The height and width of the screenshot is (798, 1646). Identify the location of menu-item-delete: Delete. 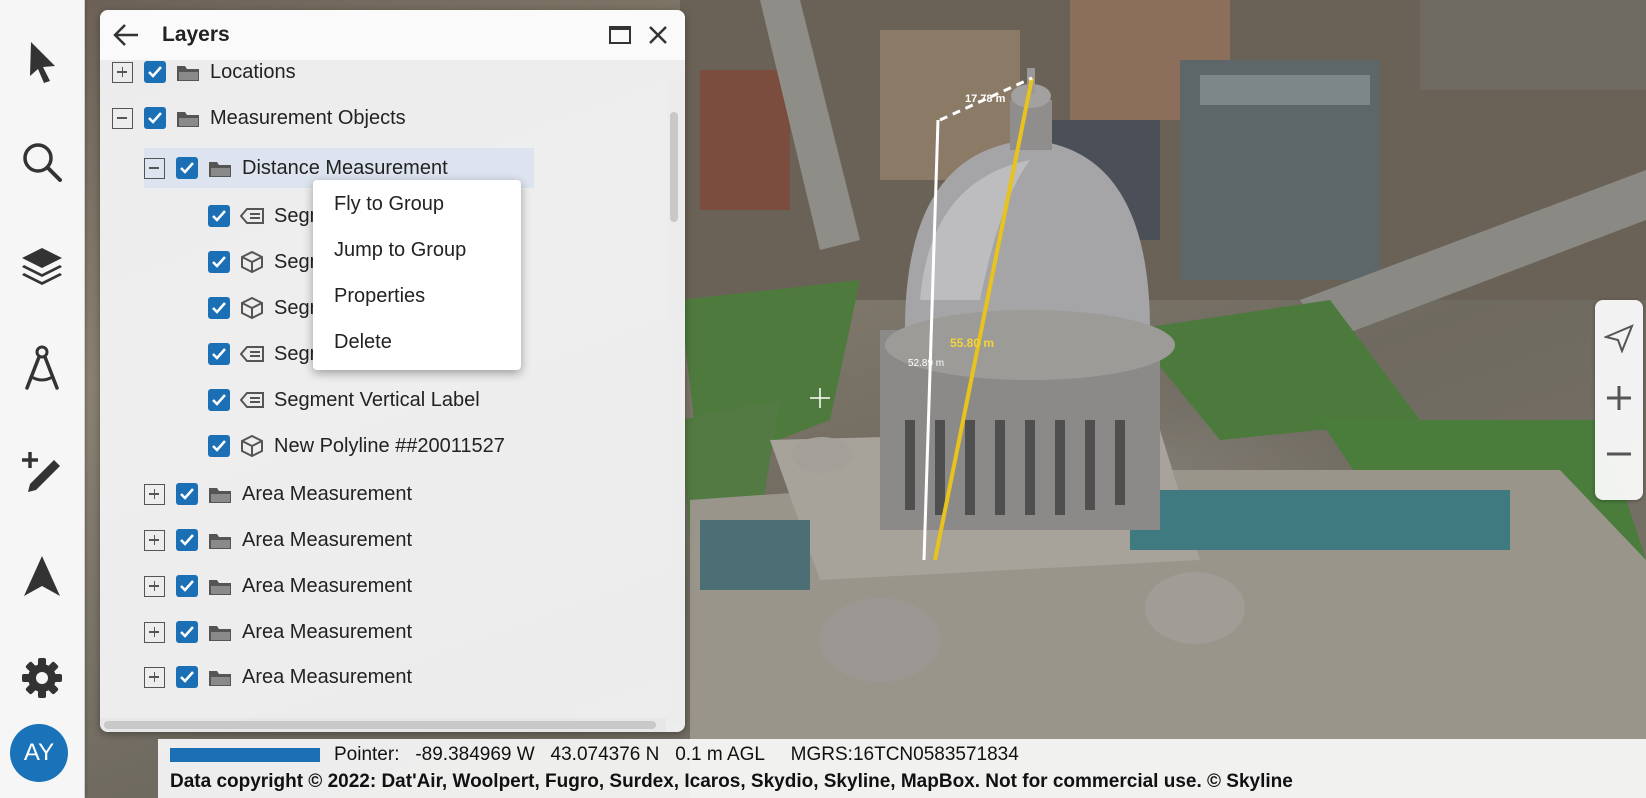
(417, 342).